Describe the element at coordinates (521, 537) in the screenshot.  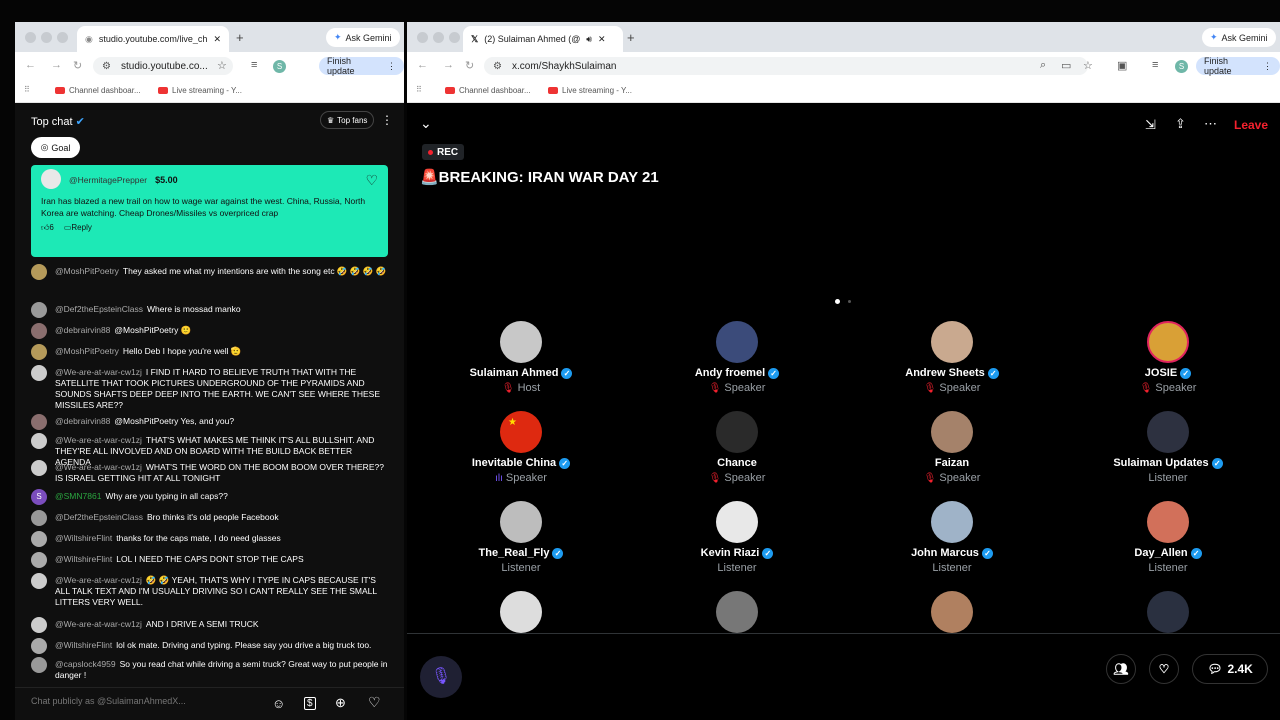
I see `participant-card: The_Real_Fly ✓ Listener` at that location.